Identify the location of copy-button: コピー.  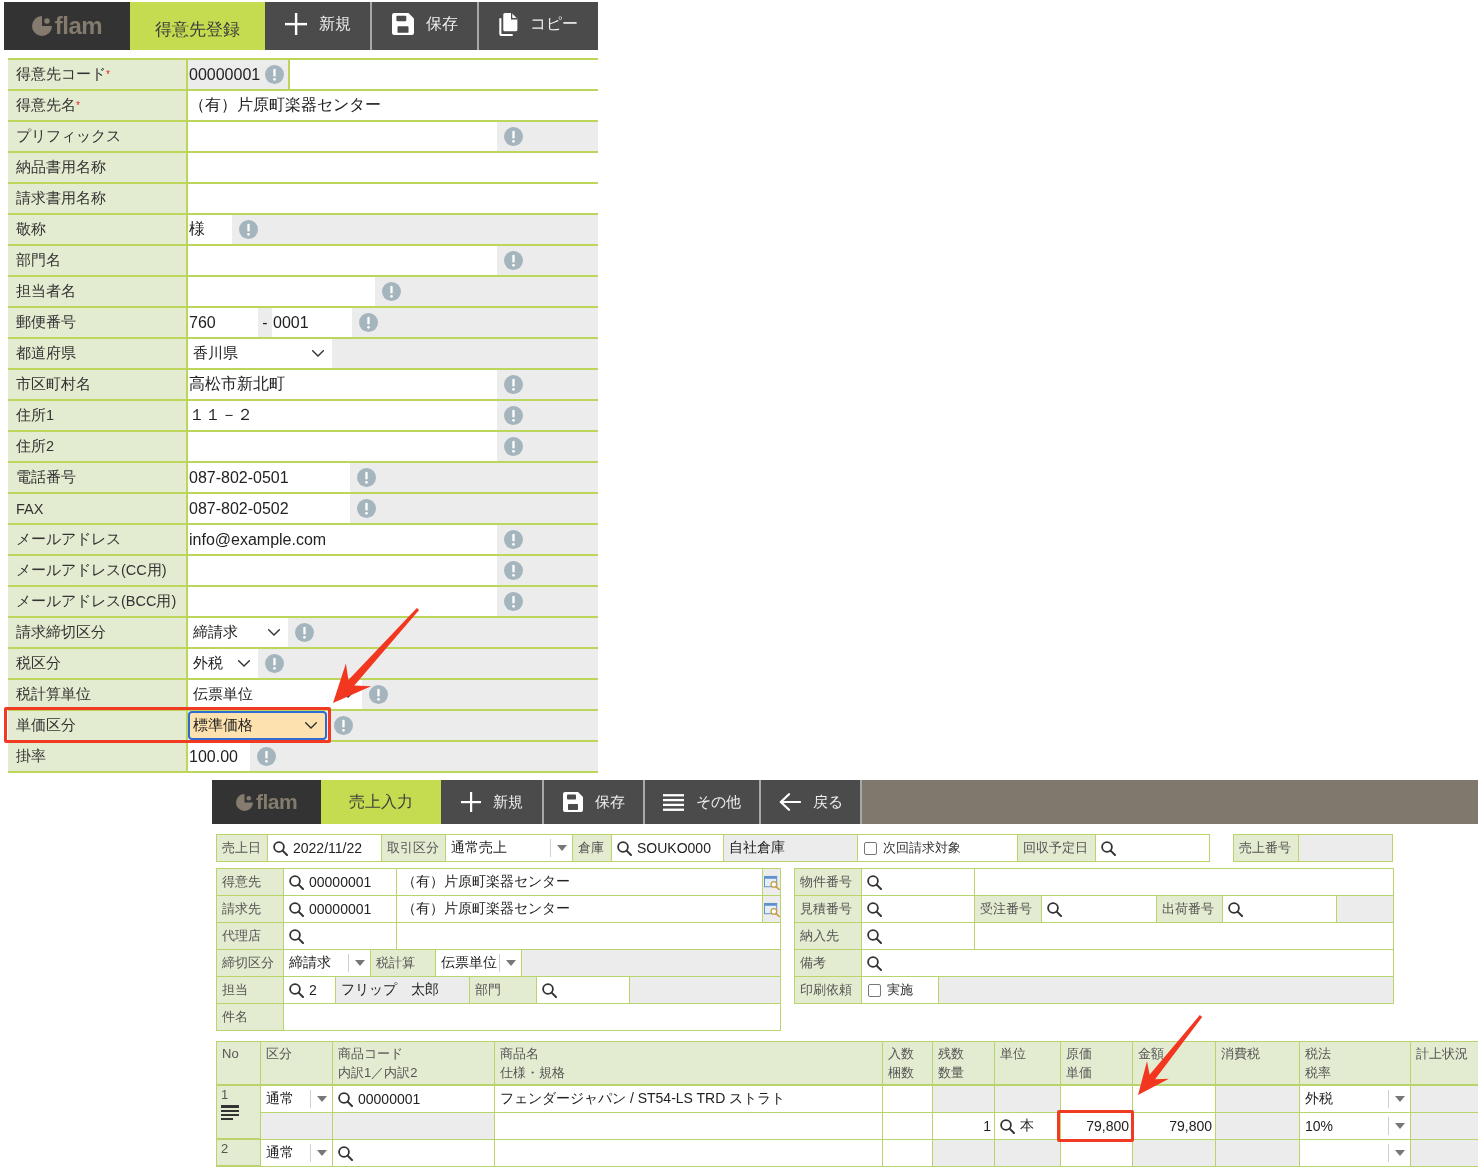
(537, 26).